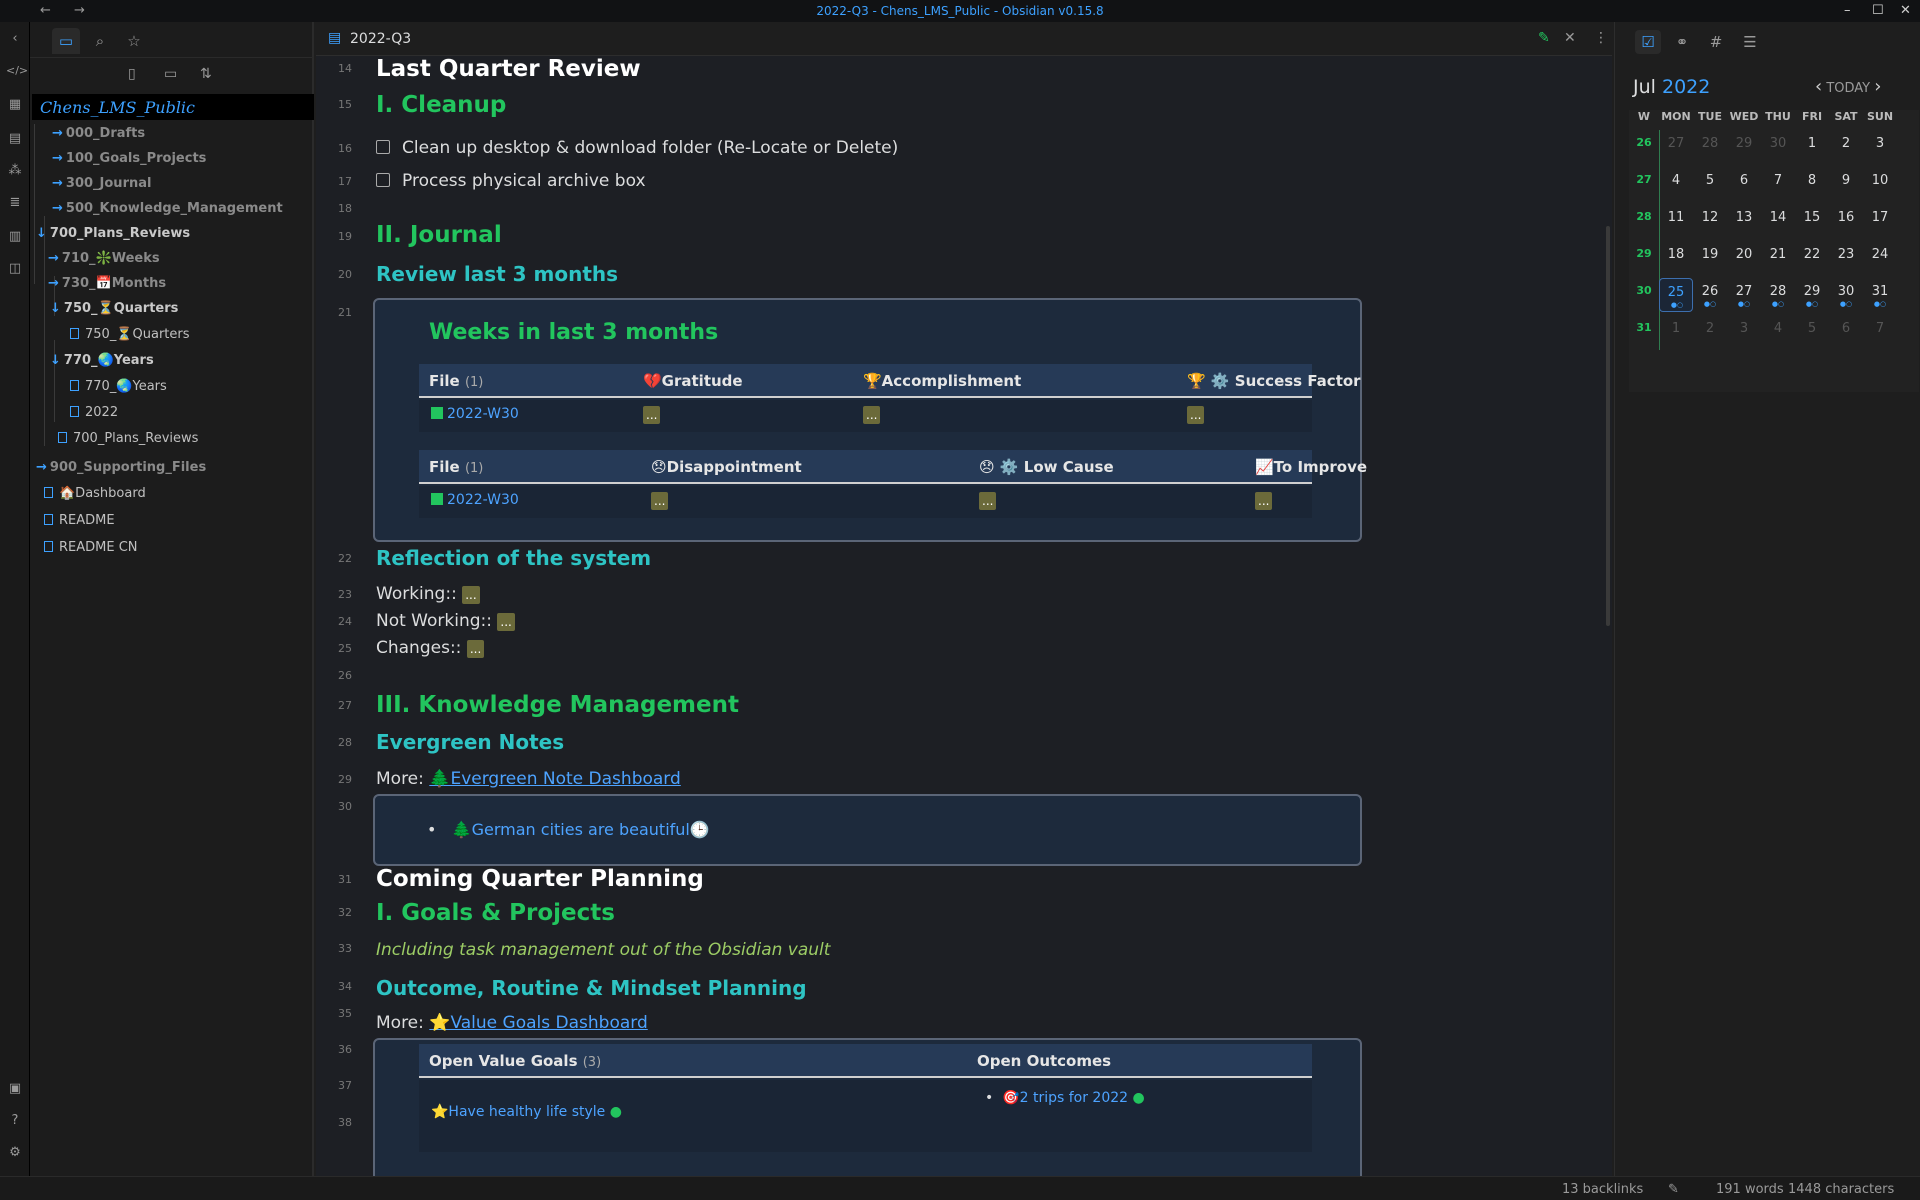 This screenshot has height=1200, width=1920. What do you see at coordinates (15, 105) in the screenshot?
I see `calendar-icon: ▦` at bounding box center [15, 105].